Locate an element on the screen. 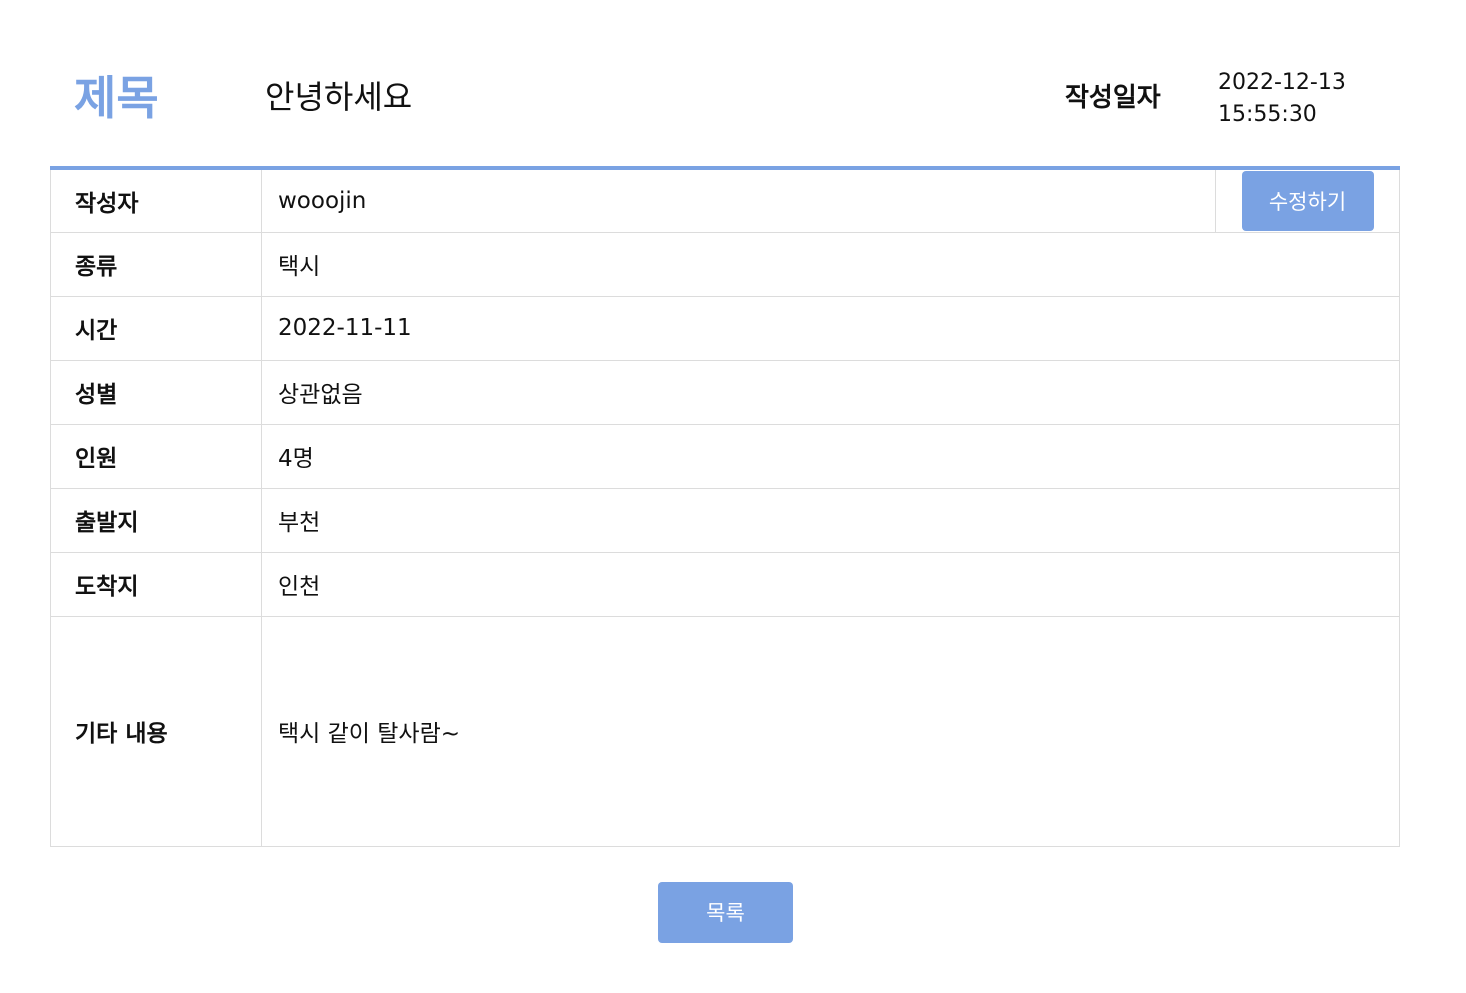  gender-label: 성별 is located at coordinates (156, 392).